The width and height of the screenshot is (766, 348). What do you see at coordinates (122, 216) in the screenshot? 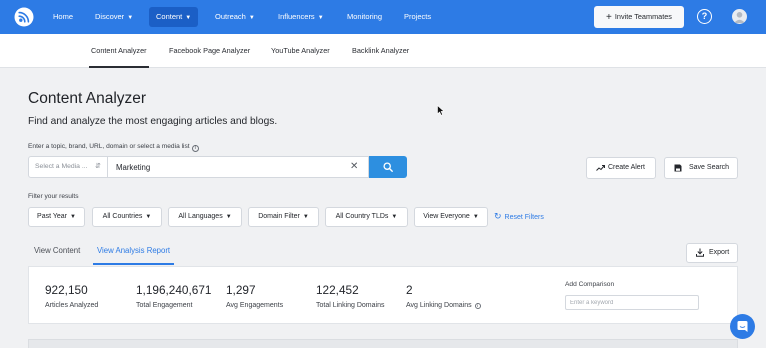
I see `filter-countries-label: All Countries` at bounding box center [122, 216].